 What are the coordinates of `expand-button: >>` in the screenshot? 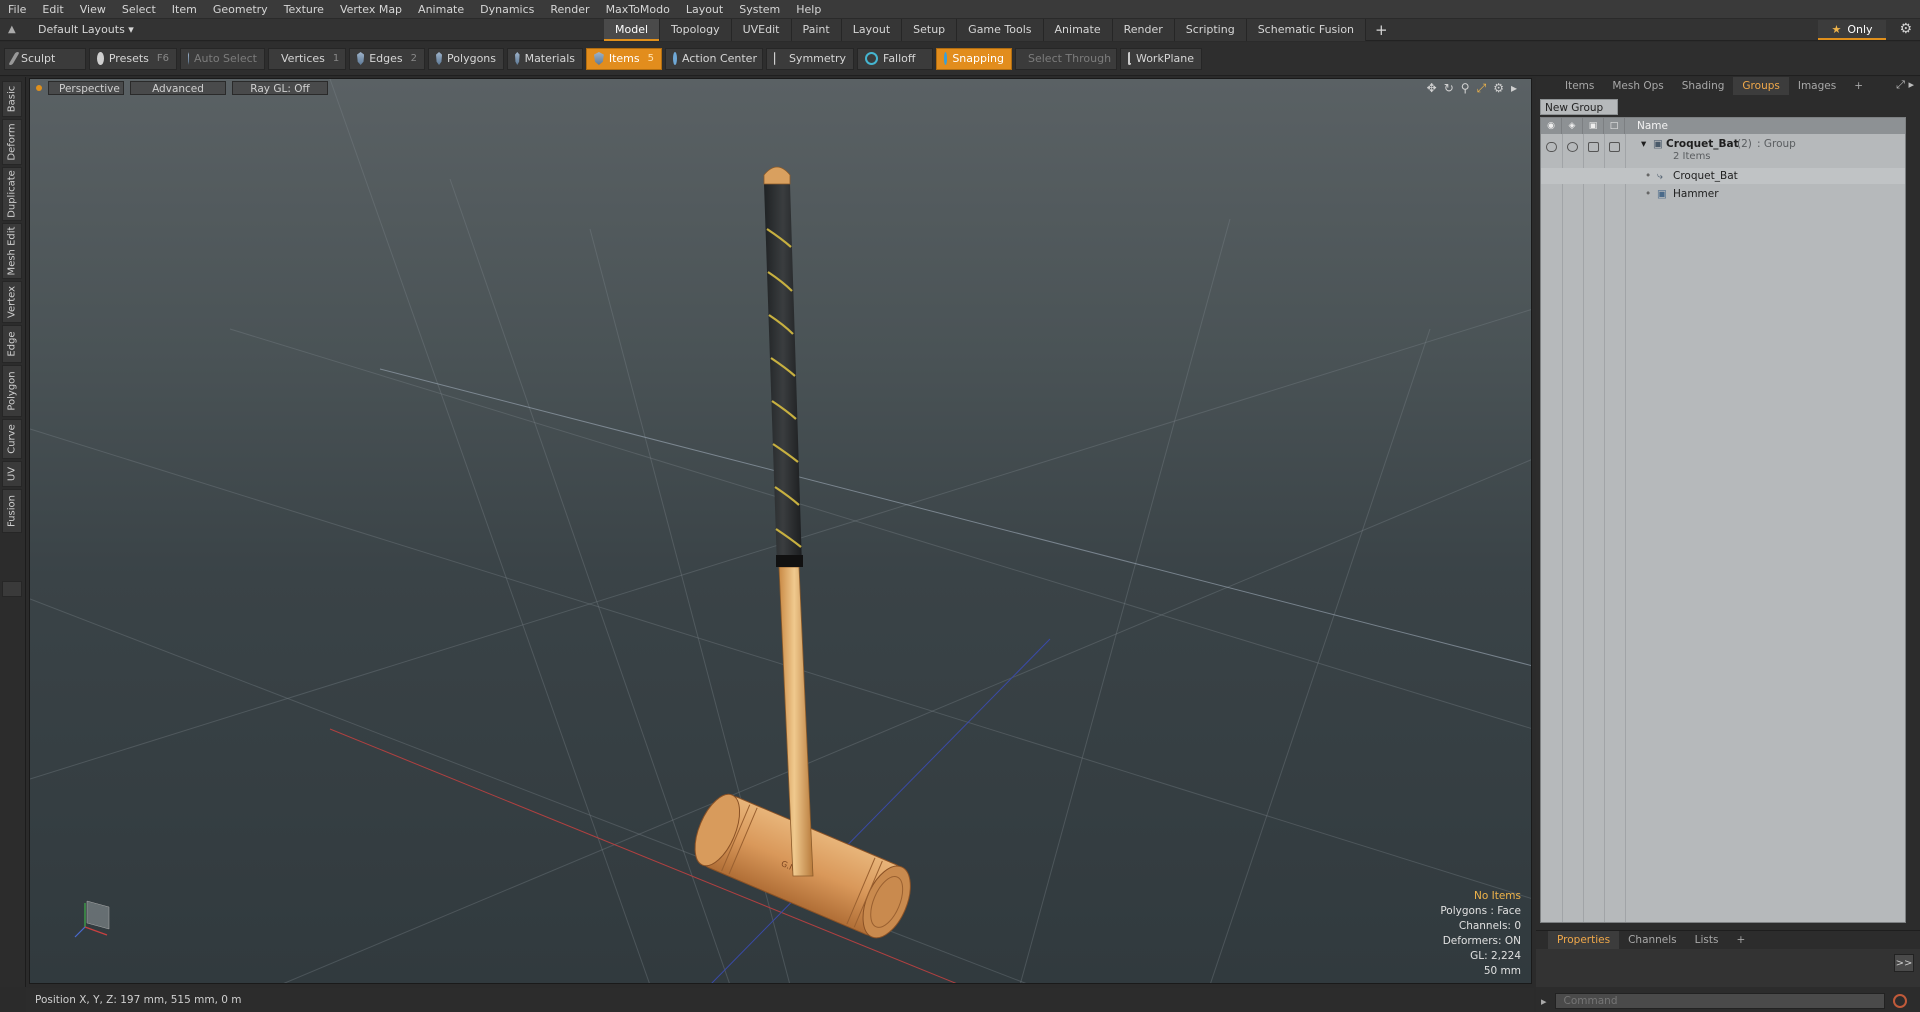 It's located at (1904, 963).